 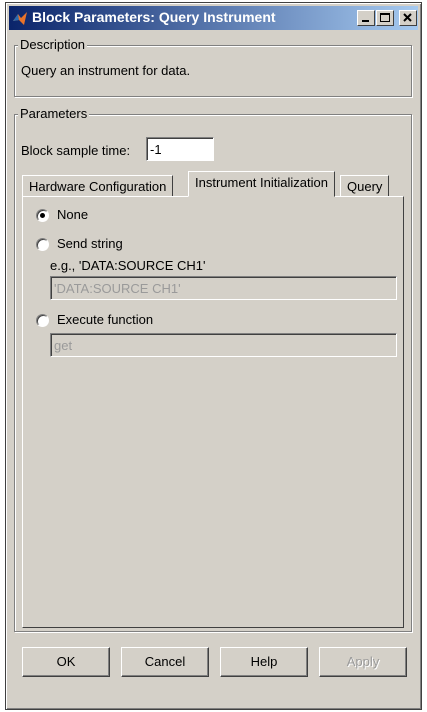 I want to click on description-text: Query an instrument for data., so click(x=106, y=70).